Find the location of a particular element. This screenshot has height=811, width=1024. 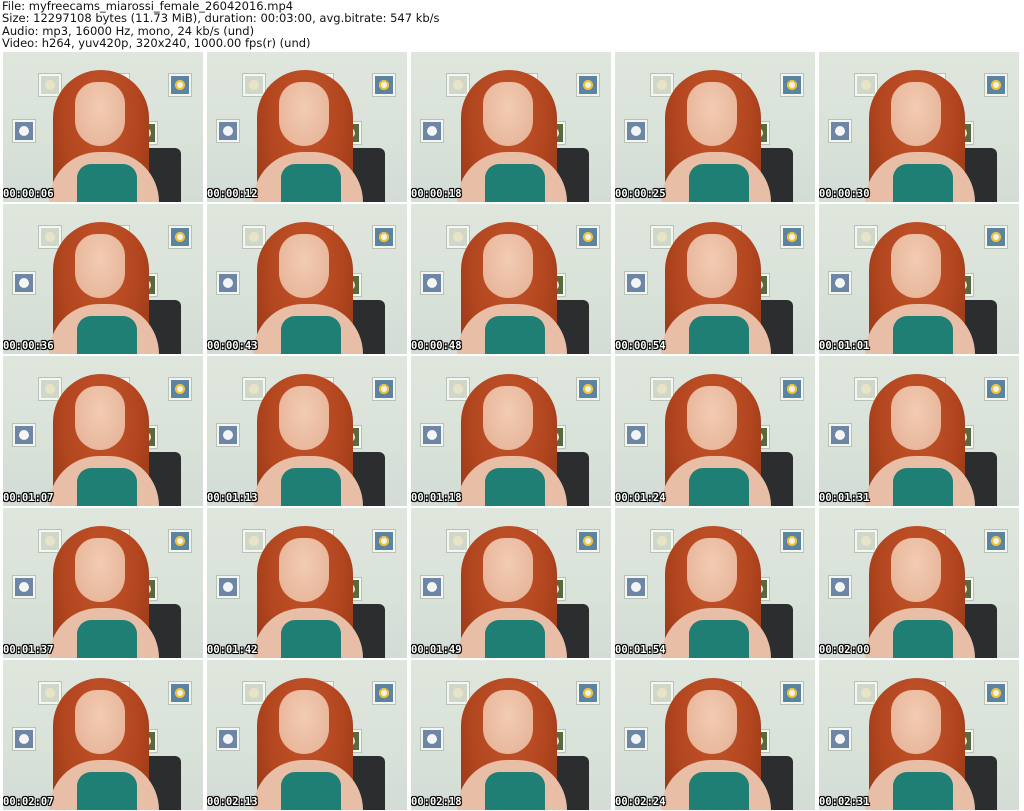

timestamp-label: 00:01:49 is located at coordinates (436, 650).